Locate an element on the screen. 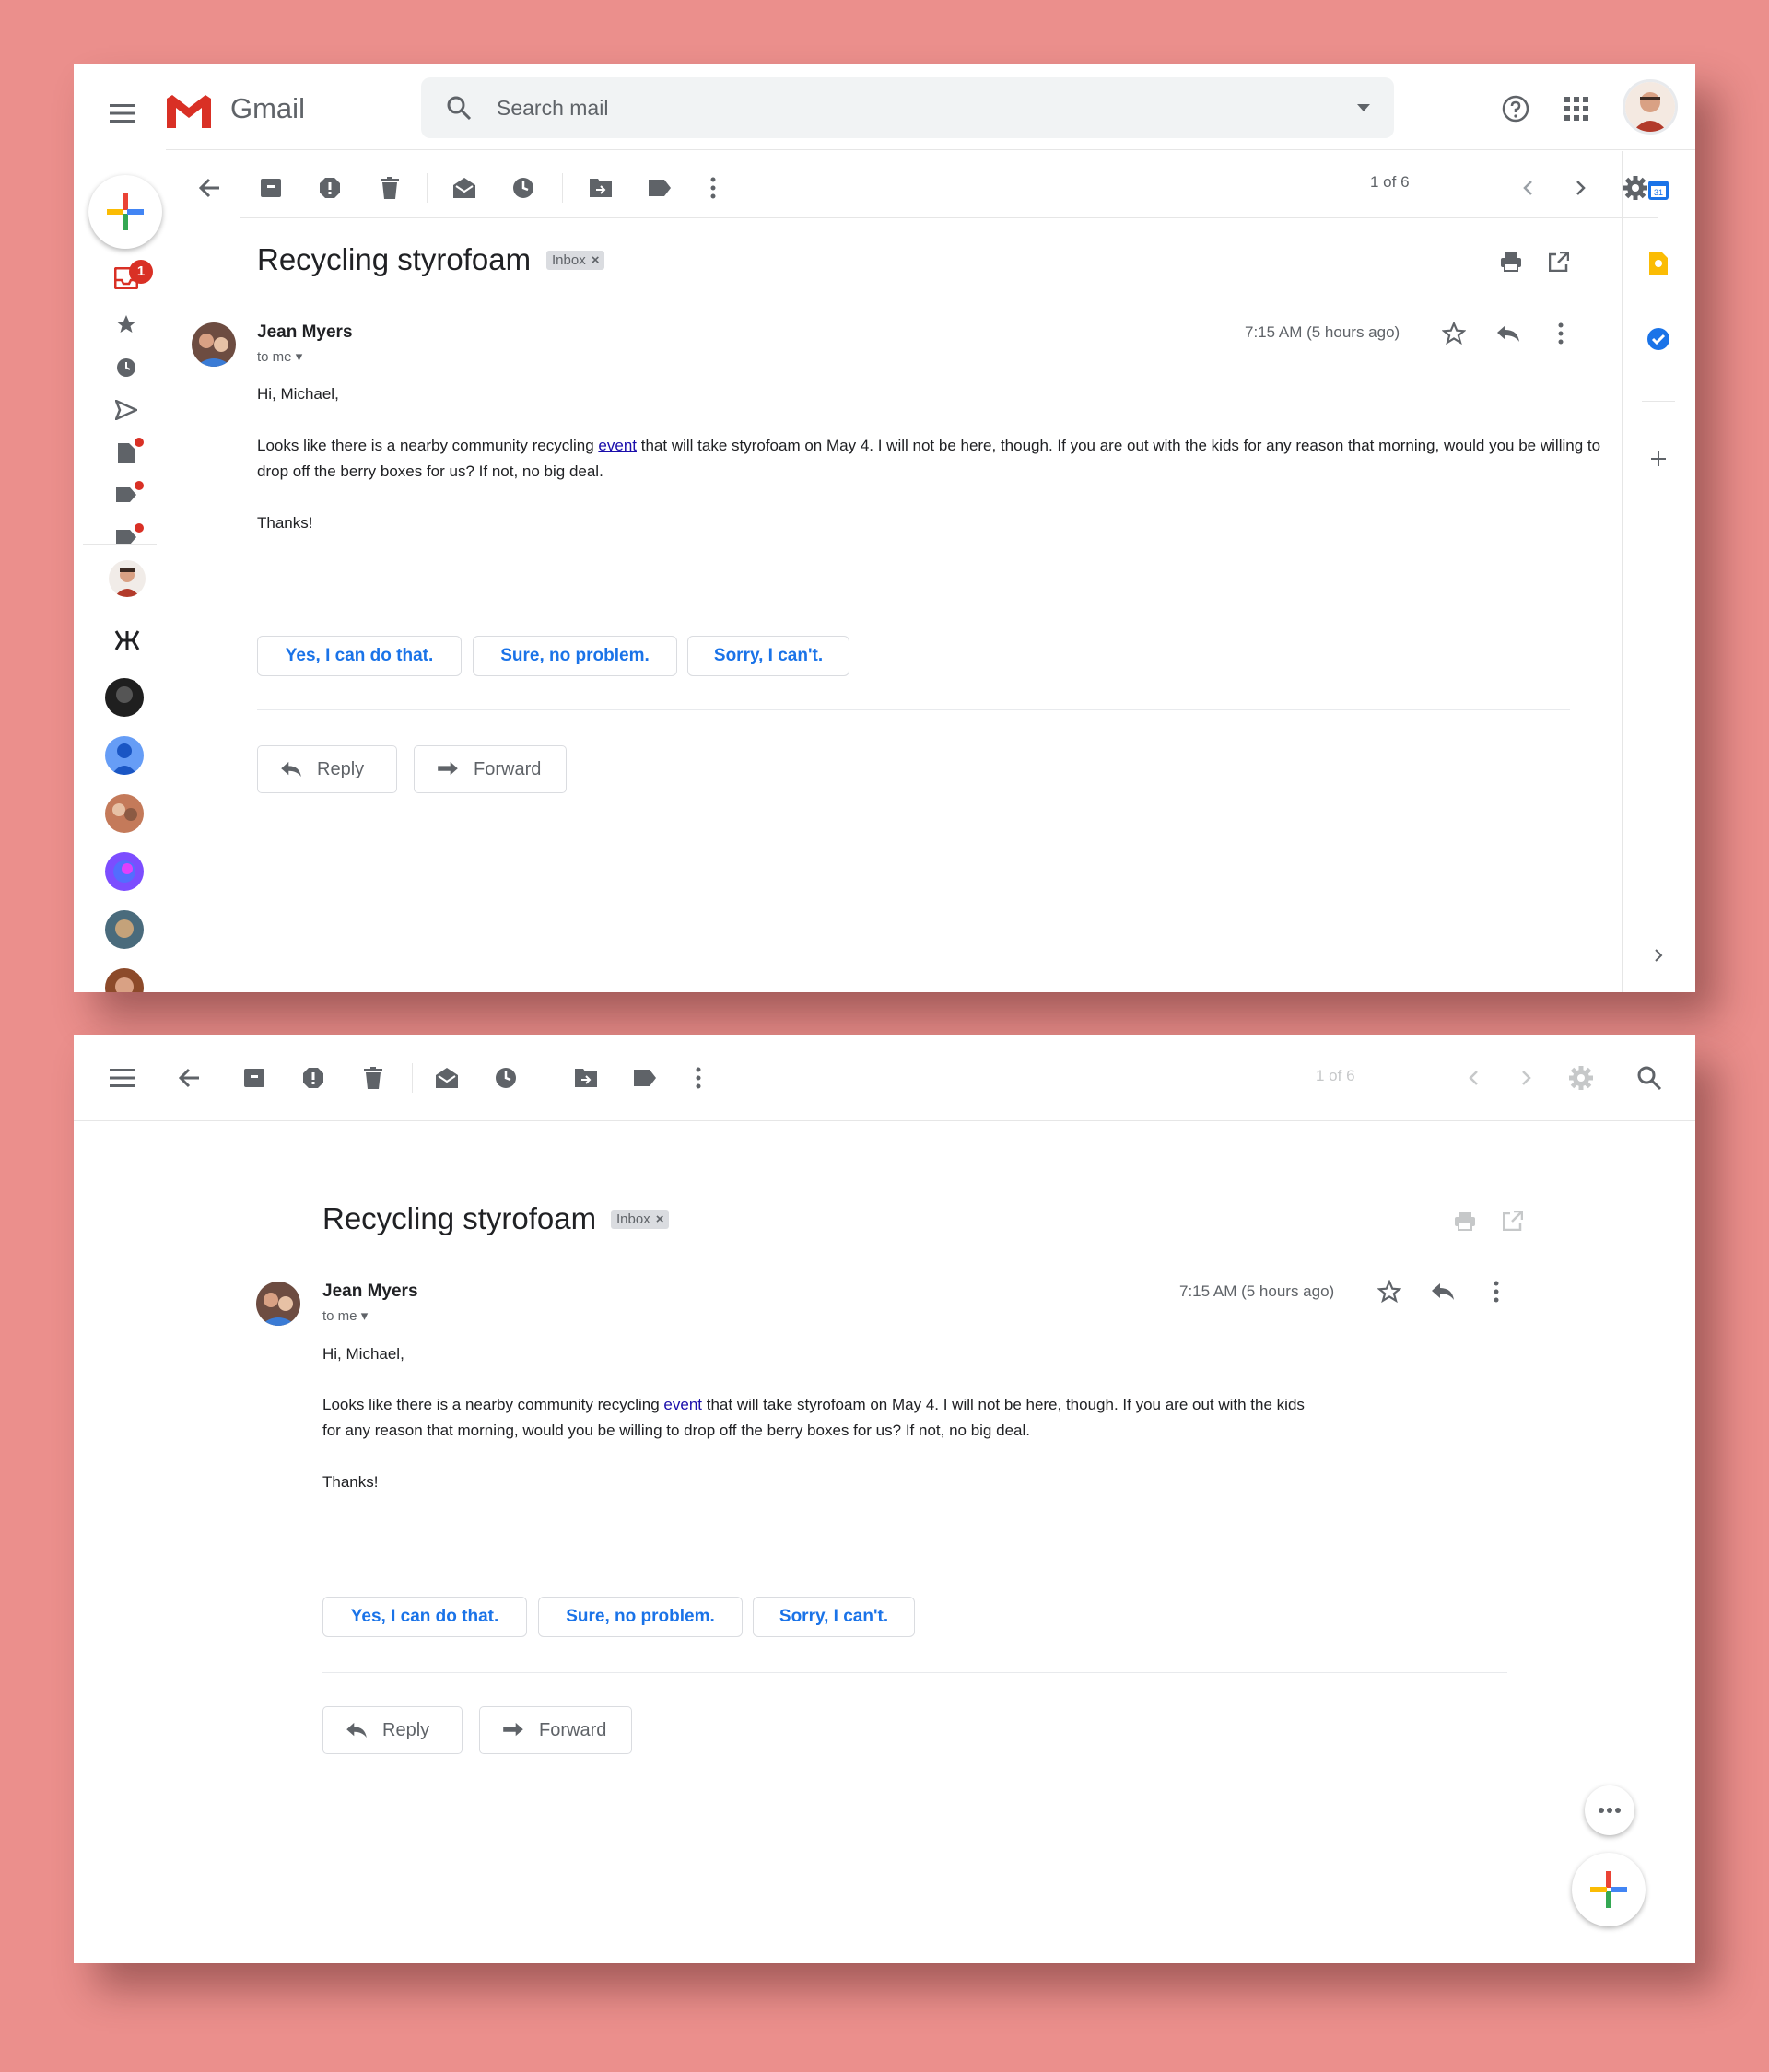 Image resolution: width=1769 pixels, height=2072 pixels. chevron-right-icon is located at coordinates (1658, 955).